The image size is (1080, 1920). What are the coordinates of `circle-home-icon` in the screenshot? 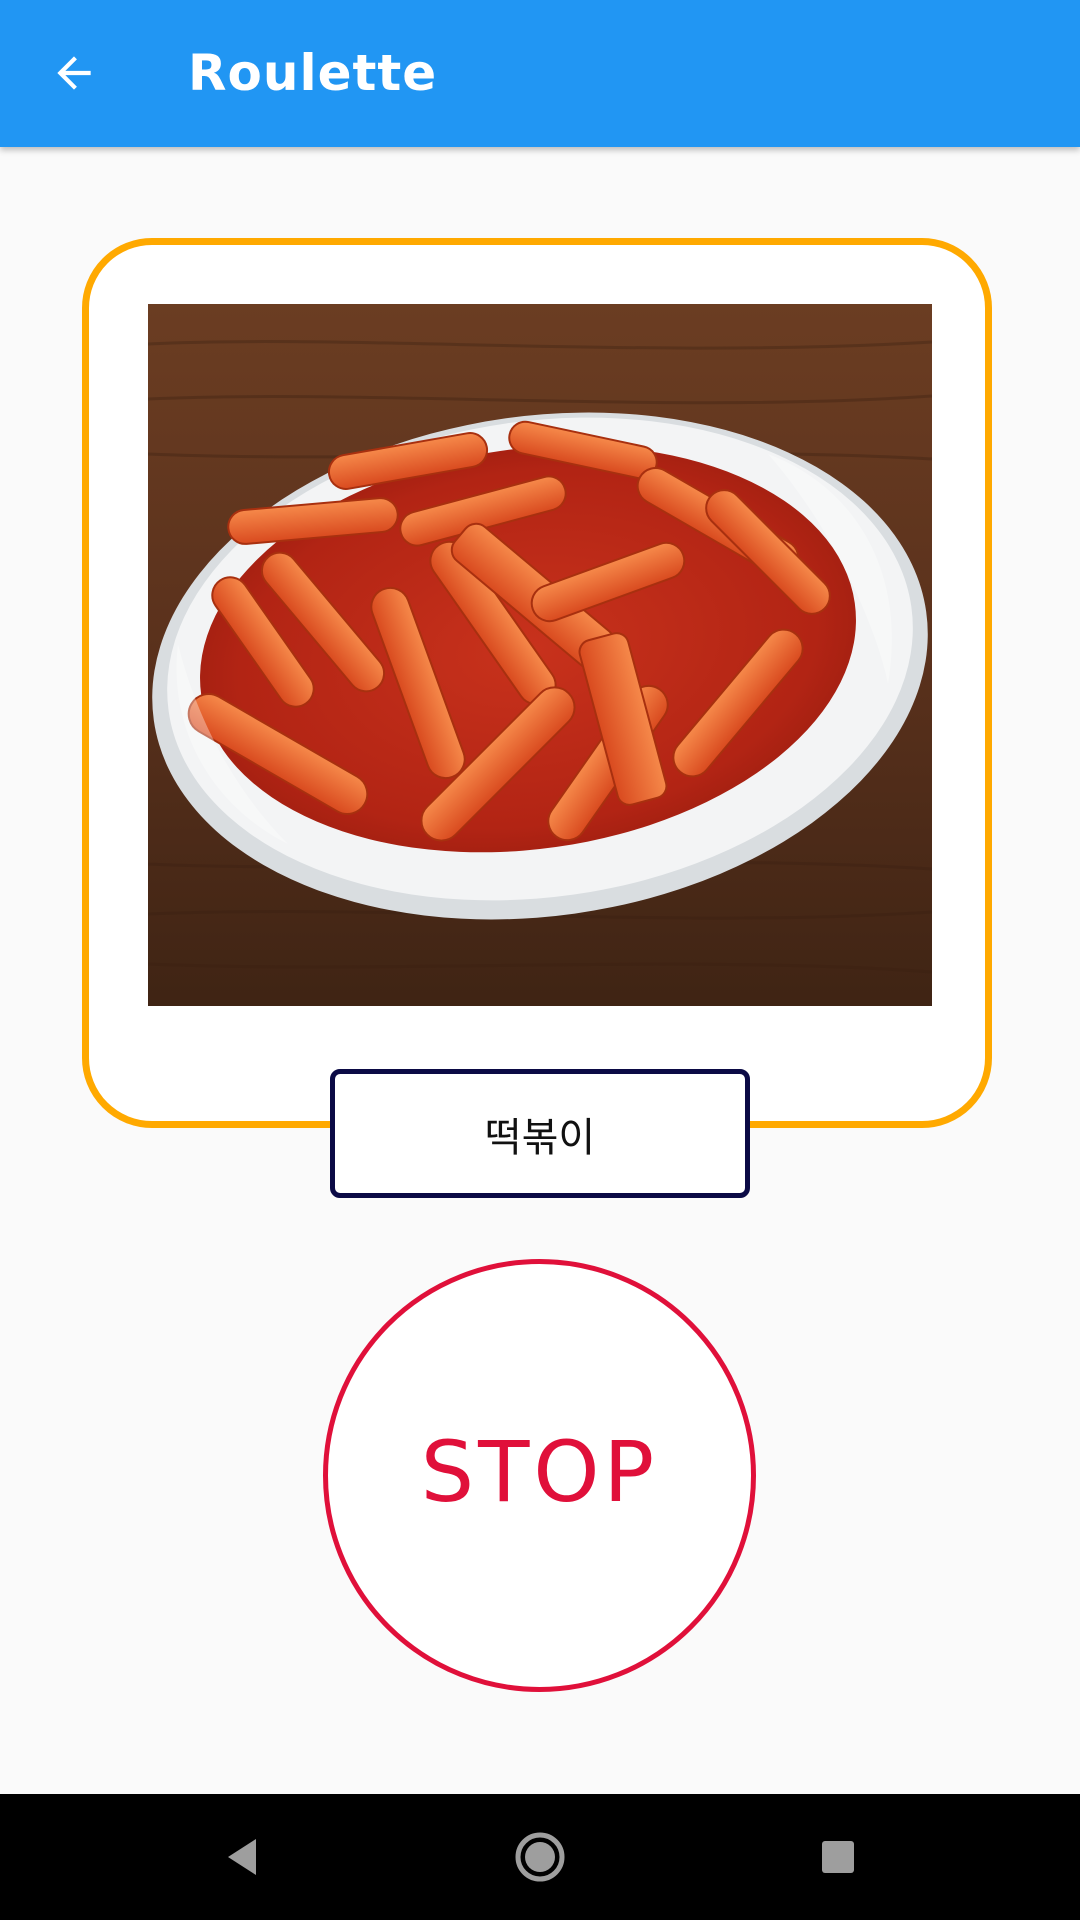 It's located at (540, 1857).